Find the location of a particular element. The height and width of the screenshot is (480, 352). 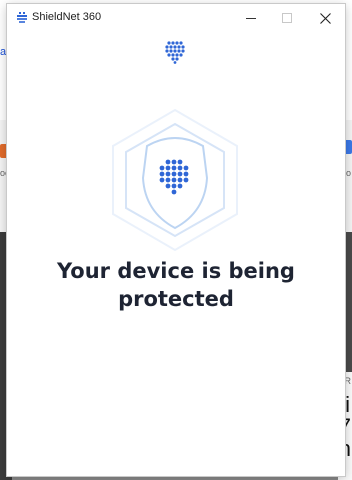

window-title: ShieldNet 360 is located at coordinates (67, 17).